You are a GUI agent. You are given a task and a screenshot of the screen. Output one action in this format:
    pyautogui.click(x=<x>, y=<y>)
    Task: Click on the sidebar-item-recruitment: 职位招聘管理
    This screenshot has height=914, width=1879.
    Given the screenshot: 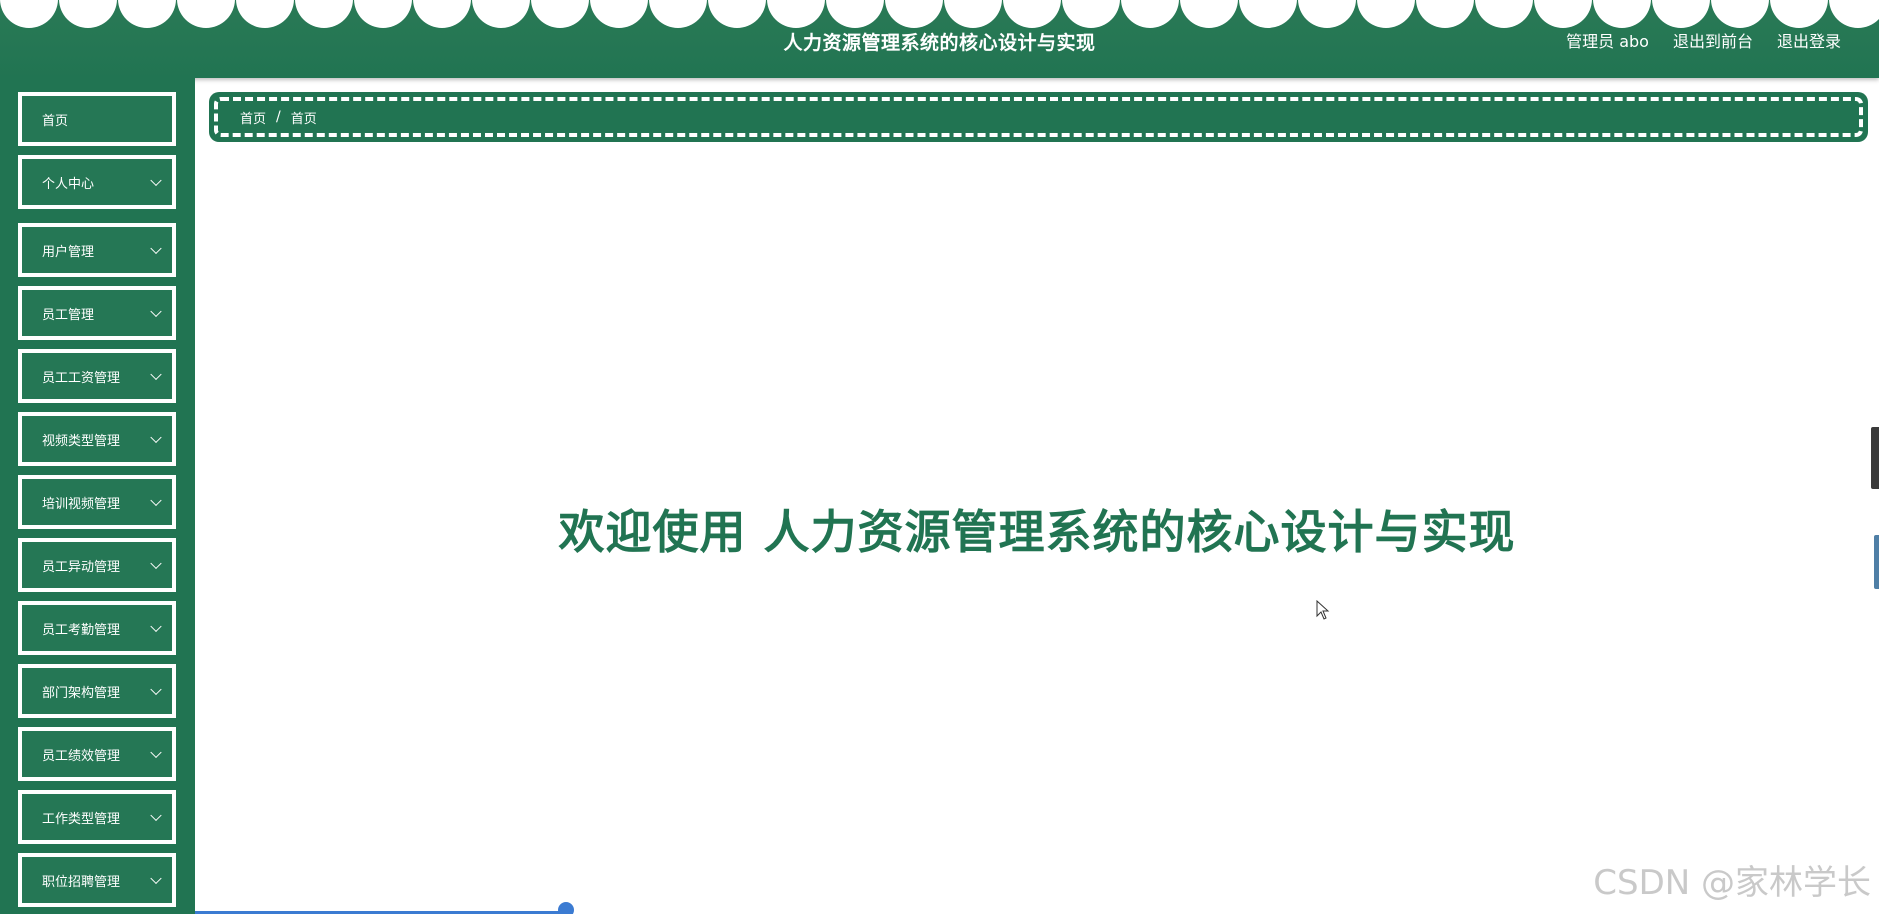 What is the action you would take?
    pyautogui.click(x=97, y=880)
    